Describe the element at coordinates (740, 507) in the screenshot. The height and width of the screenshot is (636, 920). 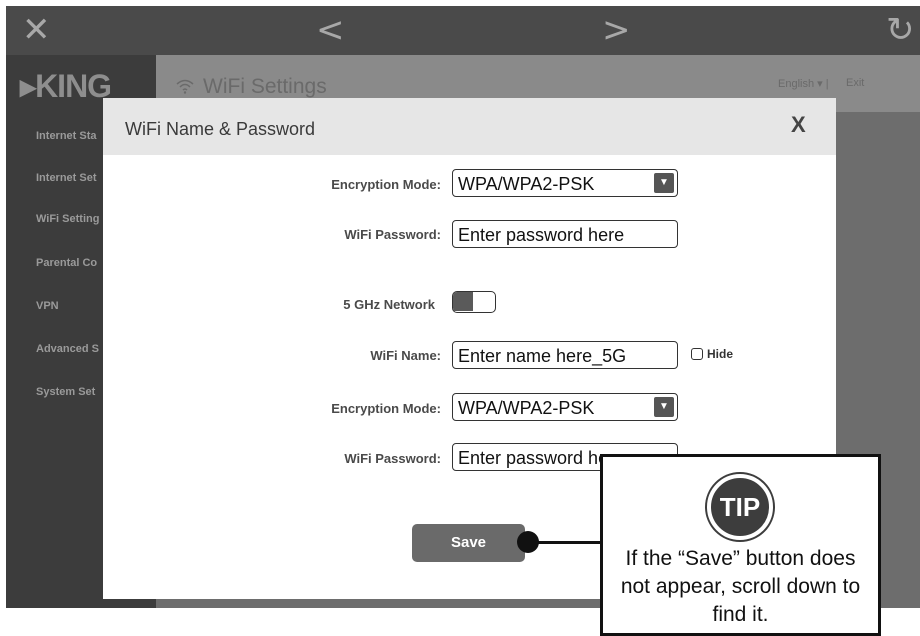
I see `tip-badge: TIP` at that location.